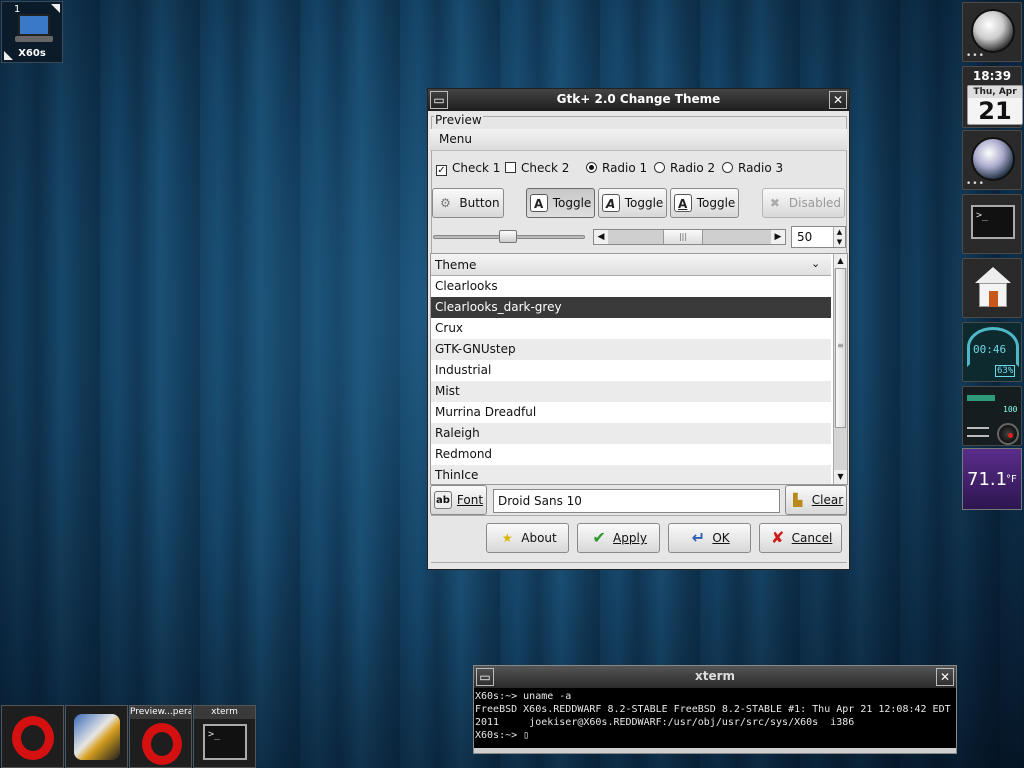 This screenshot has height=768, width=1024. I want to click on theme-list-item: GTK-GNUstep, so click(631, 349).